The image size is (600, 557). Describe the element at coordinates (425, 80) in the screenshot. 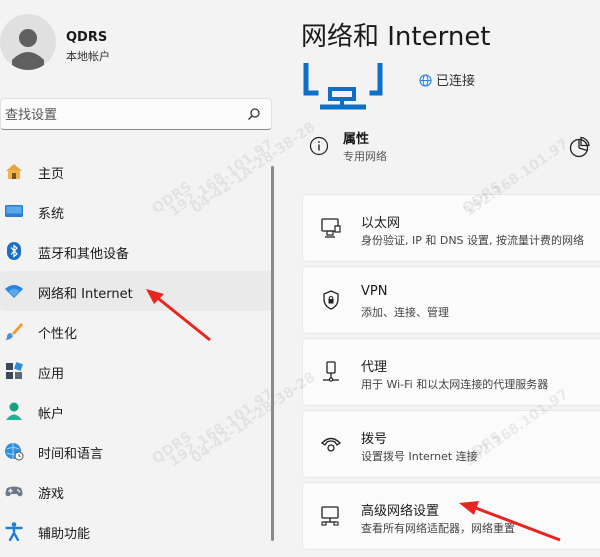

I see `globe-icon` at that location.